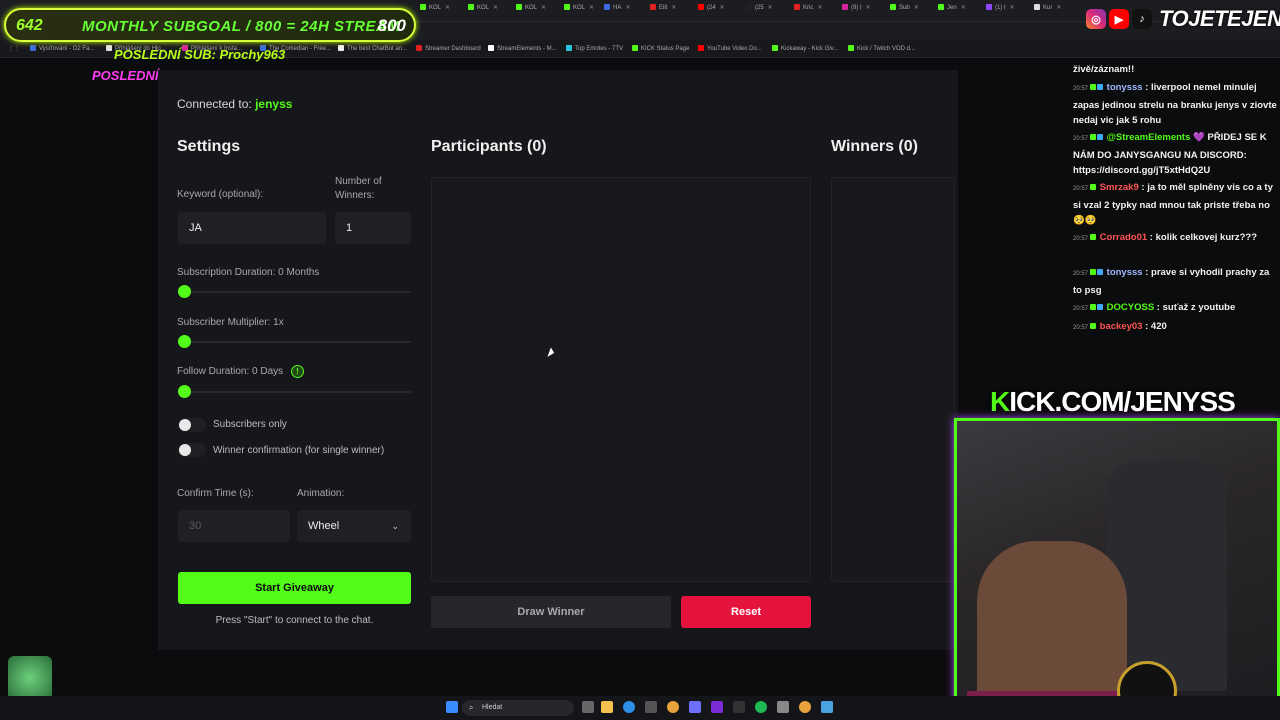 Image resolution: width=1280 pixels, height=720 pixels. I want to click on keyword-input: JA, so click(252, 228).